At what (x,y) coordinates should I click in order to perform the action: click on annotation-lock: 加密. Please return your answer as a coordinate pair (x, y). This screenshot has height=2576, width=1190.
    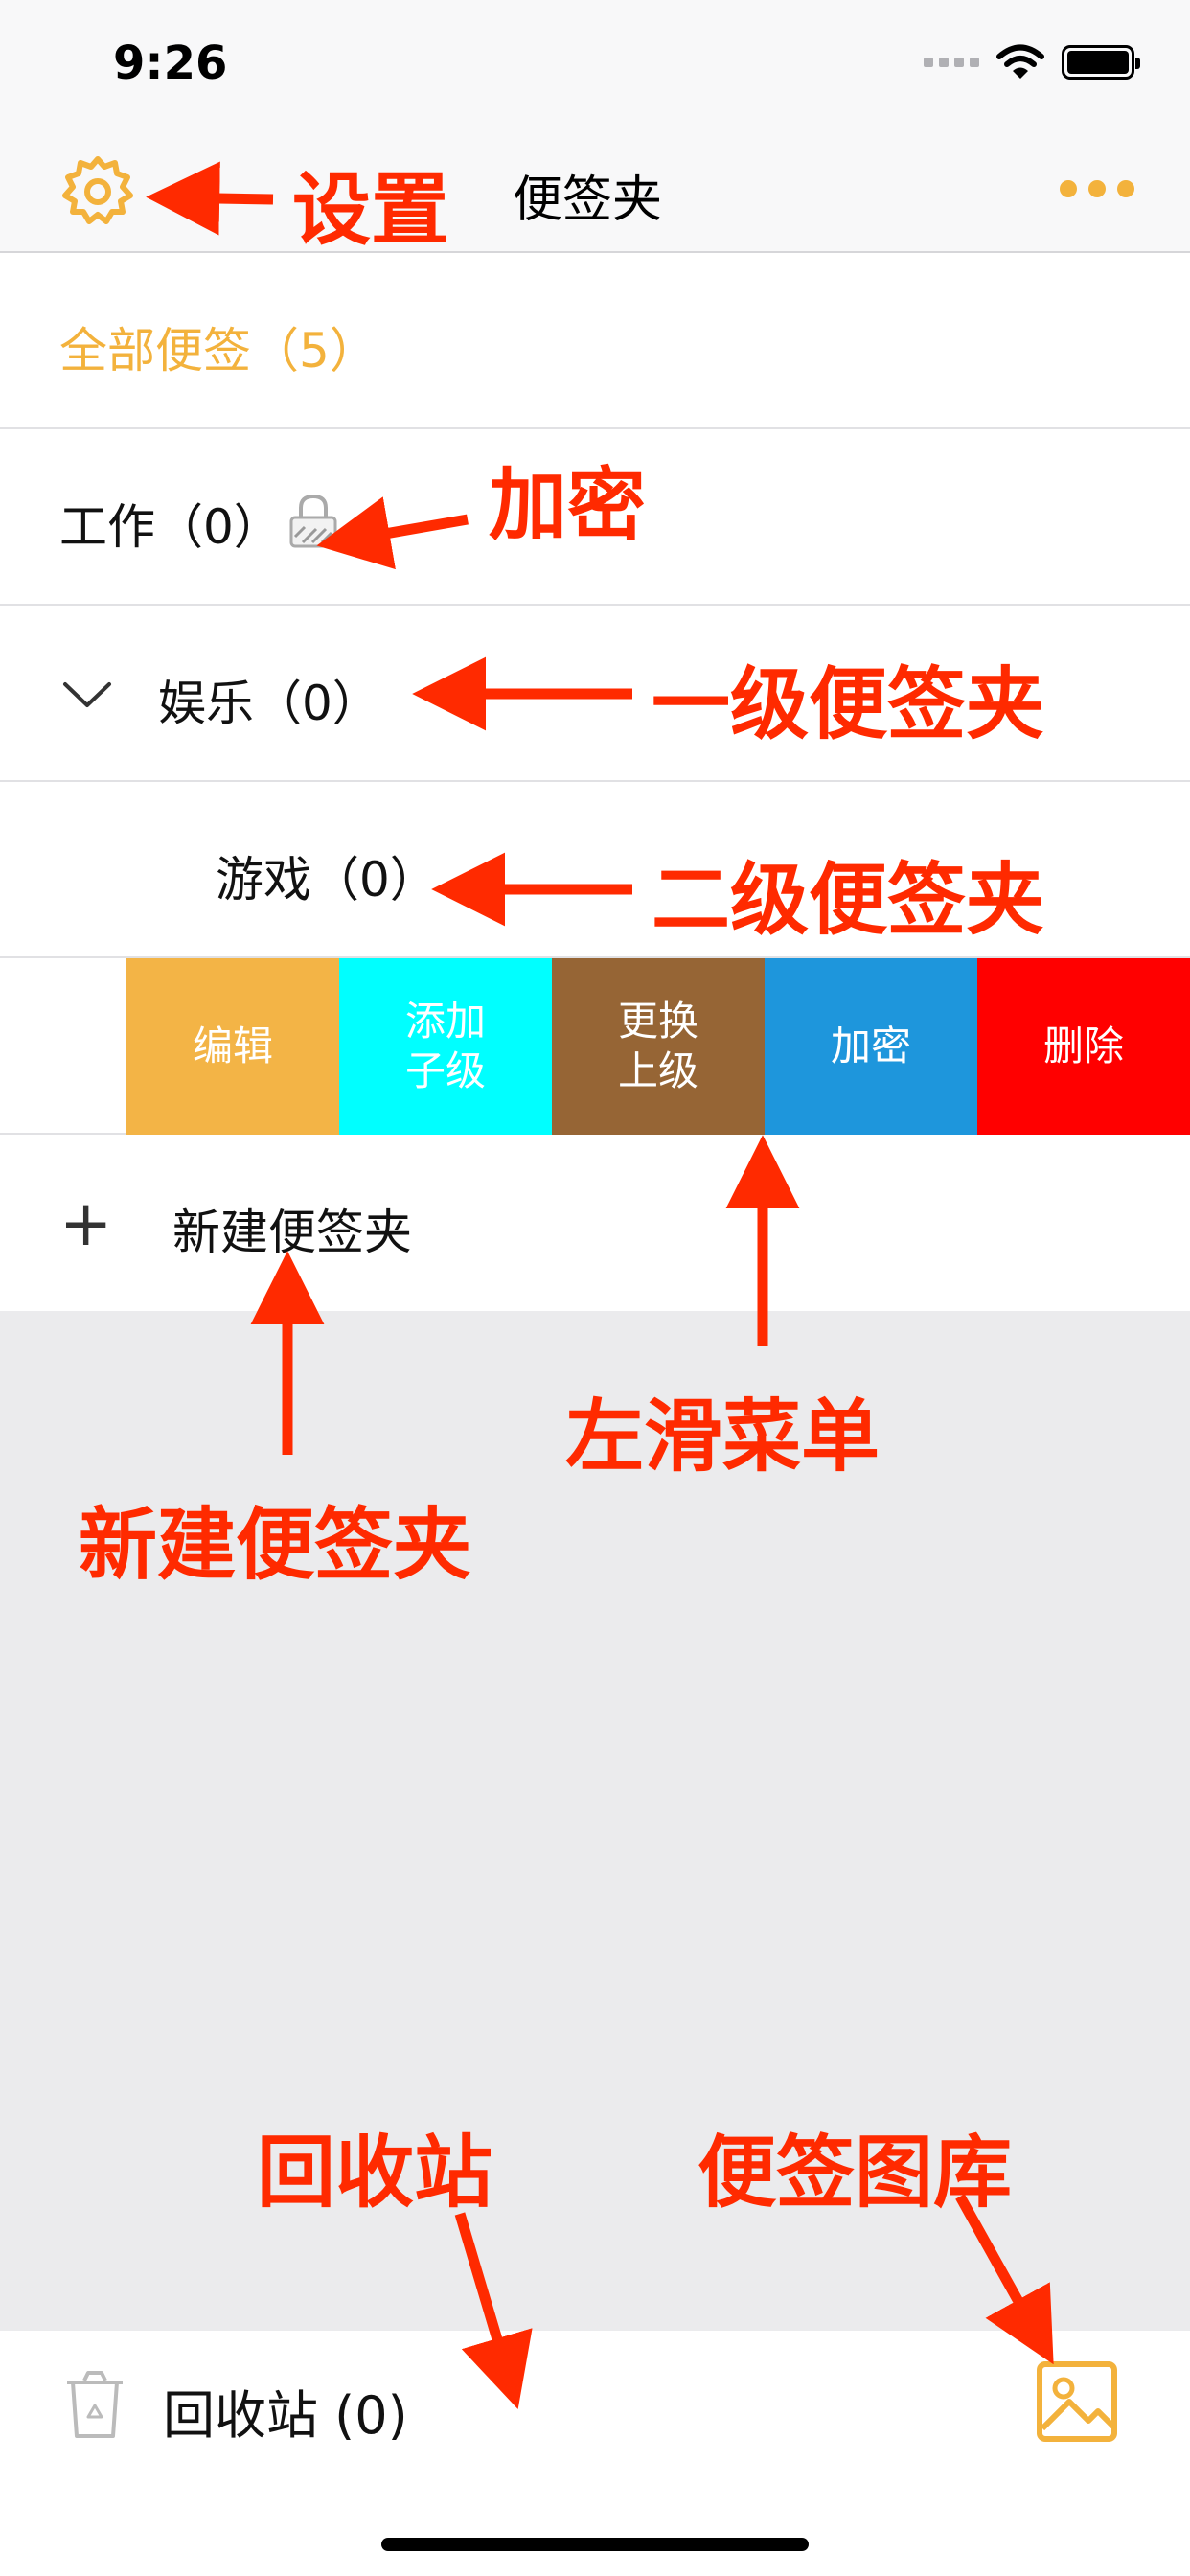
    Looking at the image, I should click on (568, 506).